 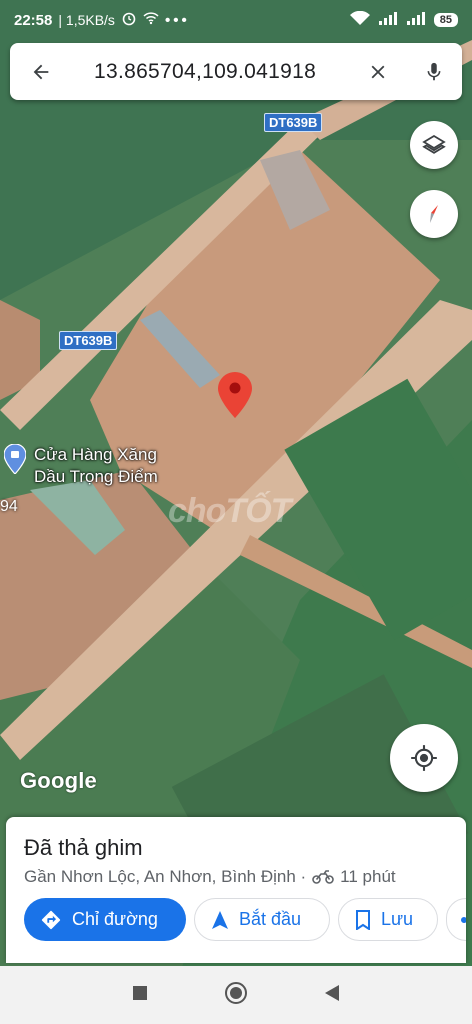 I want to click on watermark: choTỐT, so click(x=229, y=511).